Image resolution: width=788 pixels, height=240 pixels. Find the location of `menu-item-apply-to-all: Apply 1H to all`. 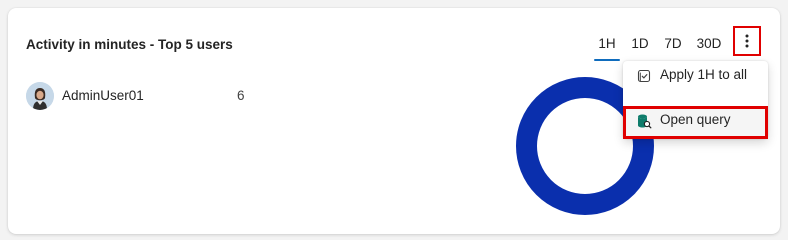

menu-item-apply-to-all: Apply 1H to all is located at coordinates (695, 76).